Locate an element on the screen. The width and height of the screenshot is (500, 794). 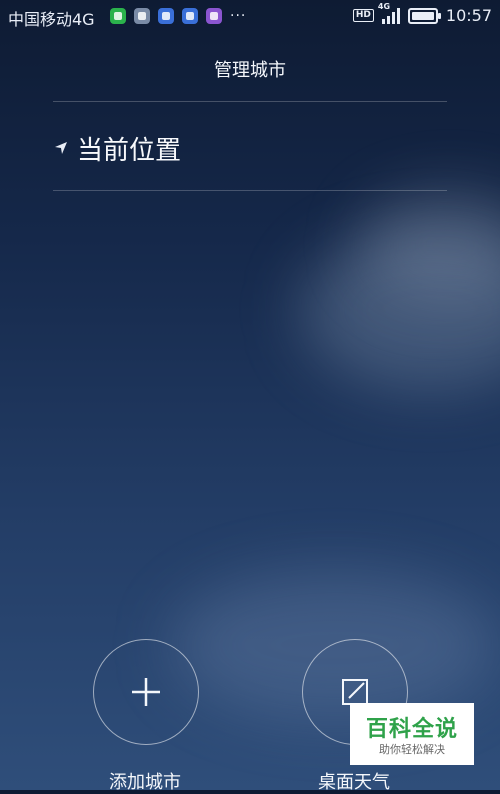
hd-voice-icon: HD is located at coordinates (363, 15).